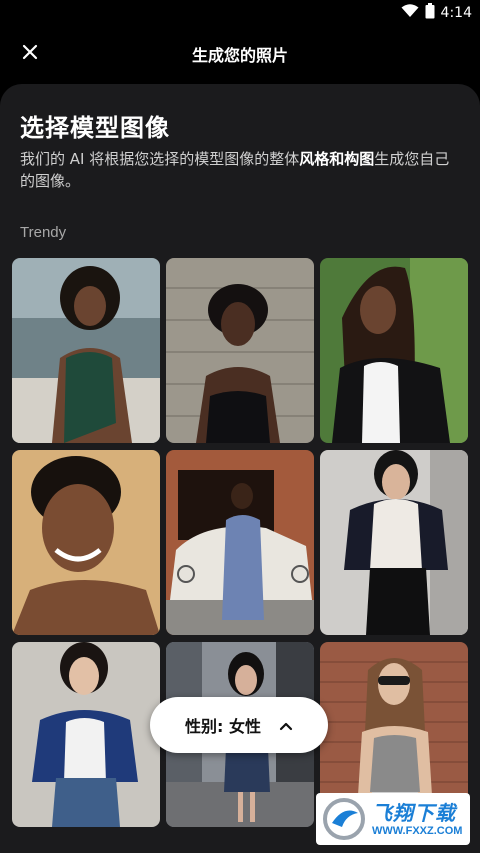 Image resolution: width=480 pixels, height=853 pixels. What do you see at coordinates (223, 726) in the screenshot?
I see `gender-filter-label: 性别: 女性` at bounding box center [223, 726].